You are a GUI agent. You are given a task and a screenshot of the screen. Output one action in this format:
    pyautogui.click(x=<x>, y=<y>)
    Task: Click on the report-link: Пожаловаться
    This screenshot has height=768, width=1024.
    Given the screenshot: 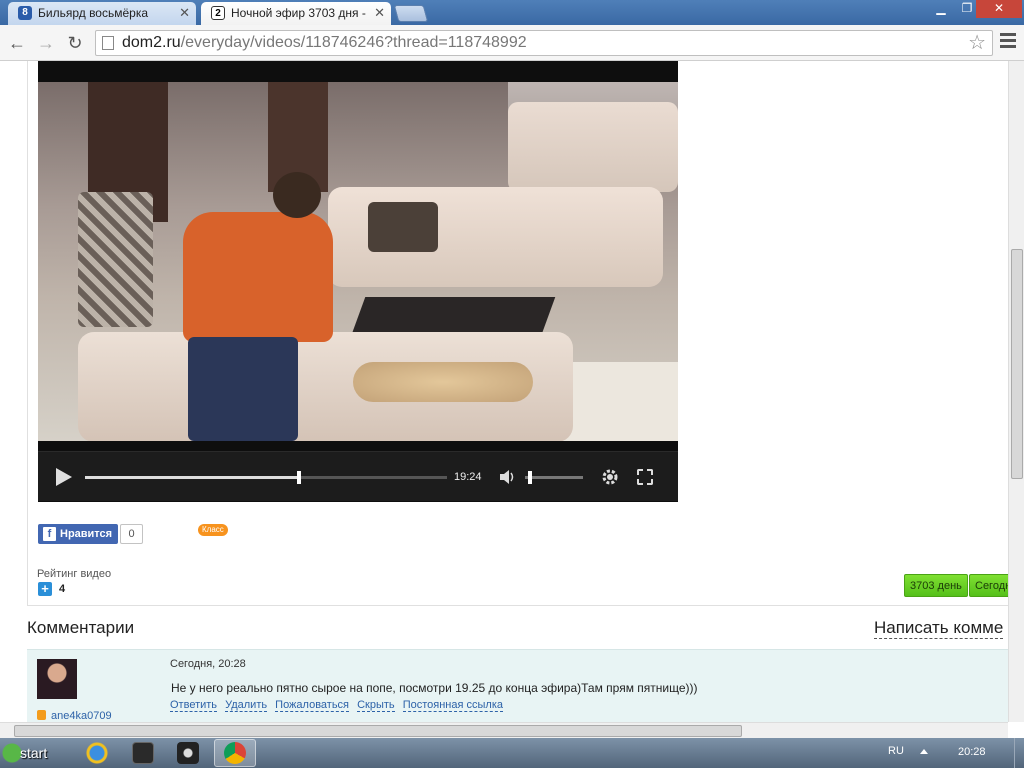 What is the action you would take?
    pyautogui.click(x=312, y=705)
    